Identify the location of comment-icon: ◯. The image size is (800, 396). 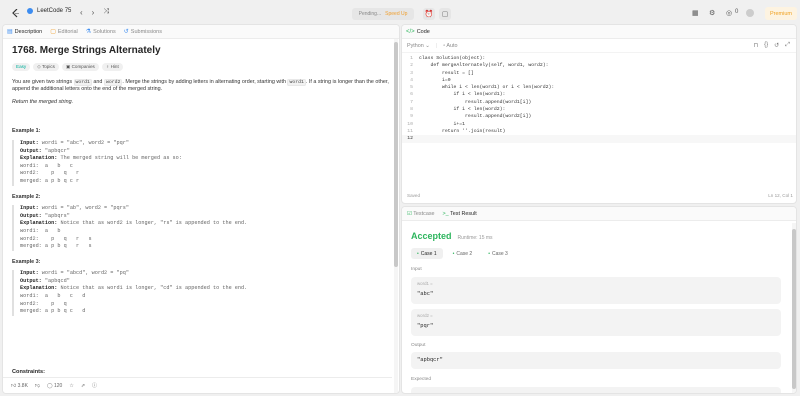
(50, 385).